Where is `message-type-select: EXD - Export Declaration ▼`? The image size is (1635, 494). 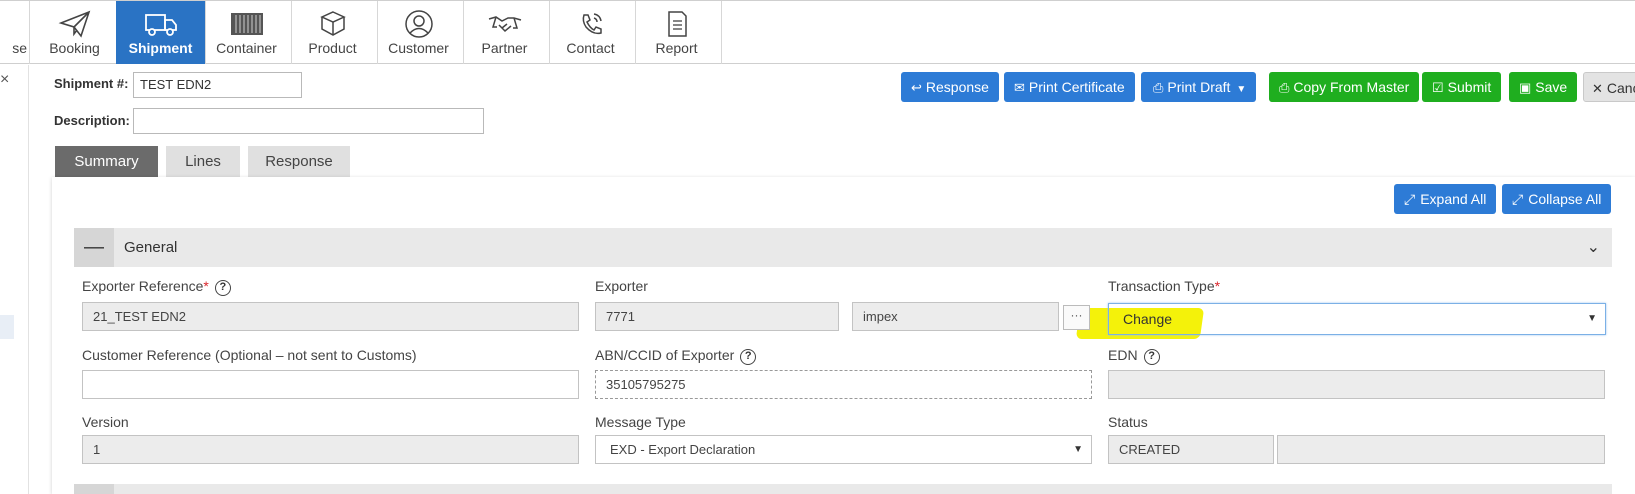
message-type-select: EXD - Export Declaration ▼ is located at coordinates (843, 449).